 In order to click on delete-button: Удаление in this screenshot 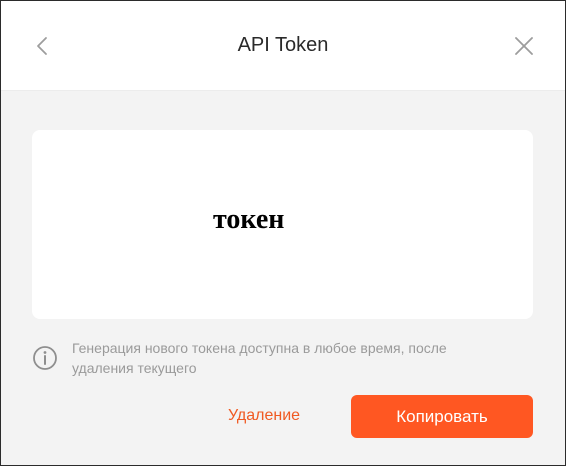, I will do `click(264, 416)`.